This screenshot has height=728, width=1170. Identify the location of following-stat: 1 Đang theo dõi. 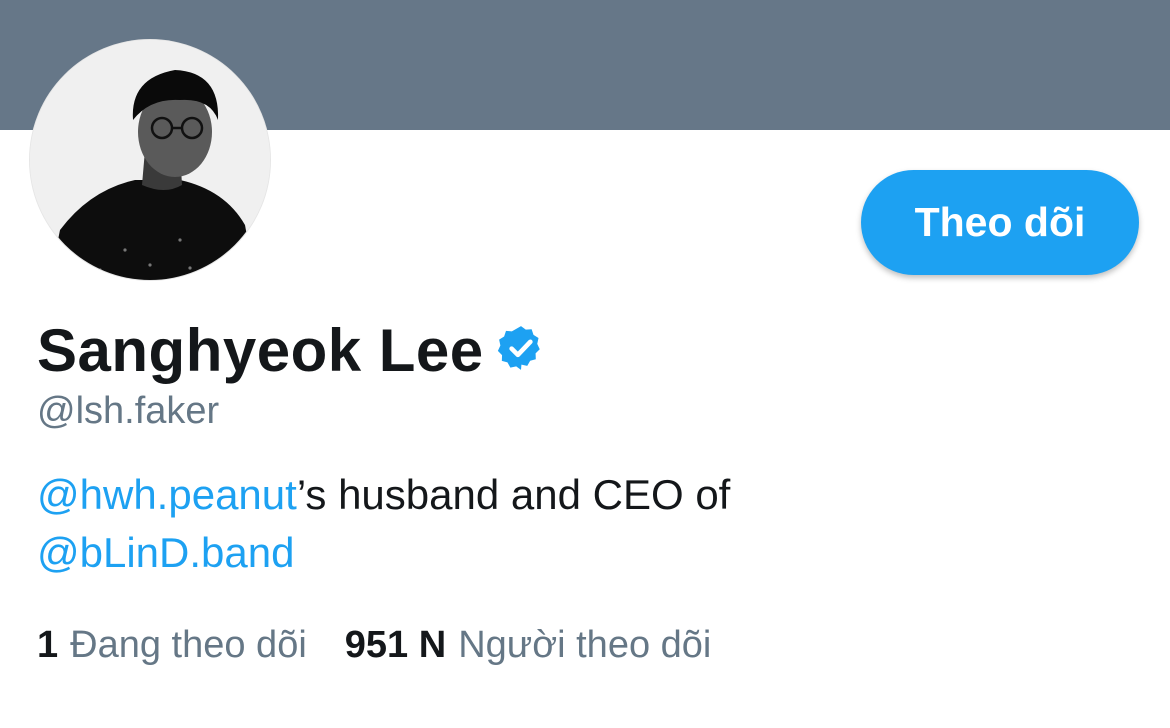
(172, 645).